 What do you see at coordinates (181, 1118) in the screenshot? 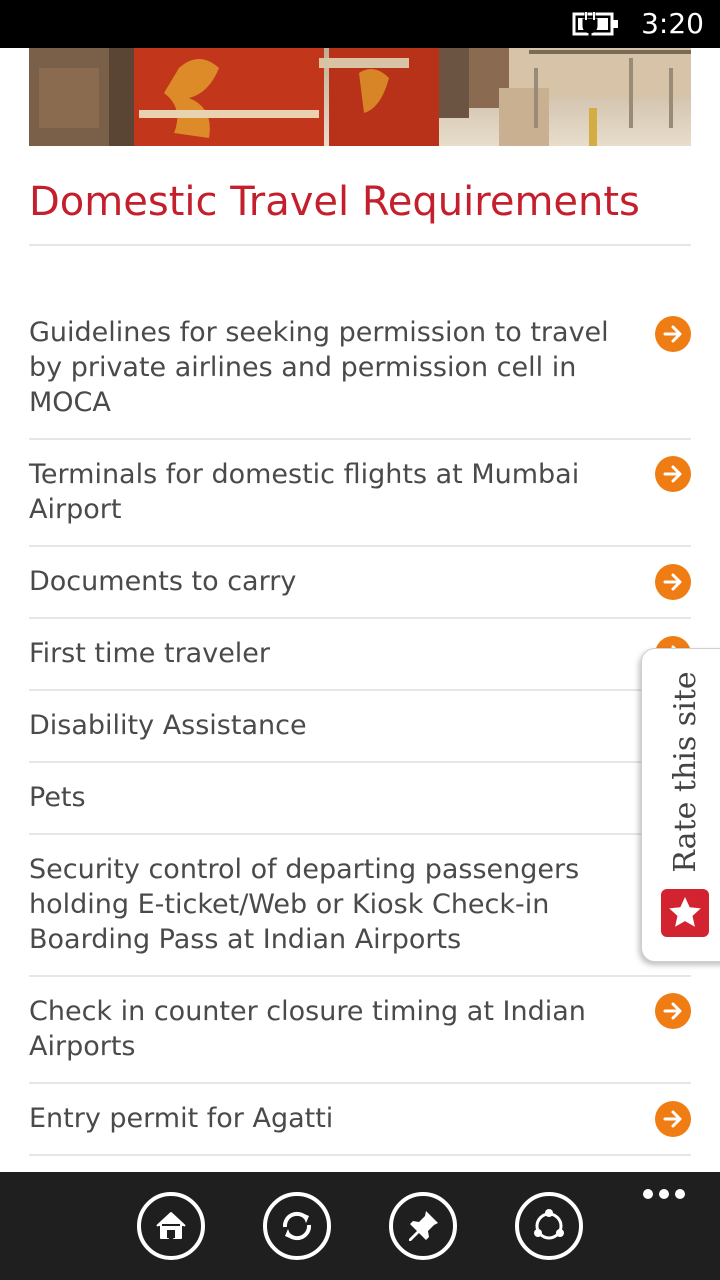
I see `list-item-label: Entry permit for Agatti` at bounding box center [181, 1118].